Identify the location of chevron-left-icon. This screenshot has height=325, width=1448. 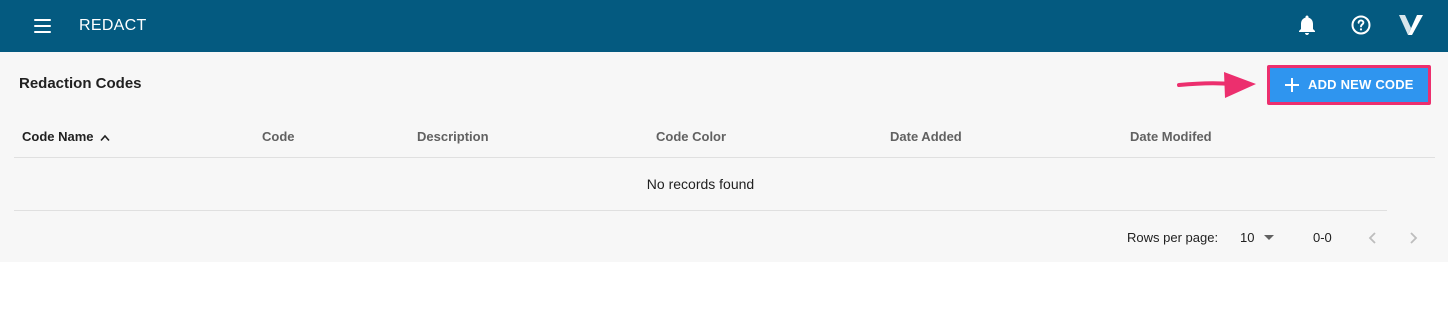
(1372, 238).